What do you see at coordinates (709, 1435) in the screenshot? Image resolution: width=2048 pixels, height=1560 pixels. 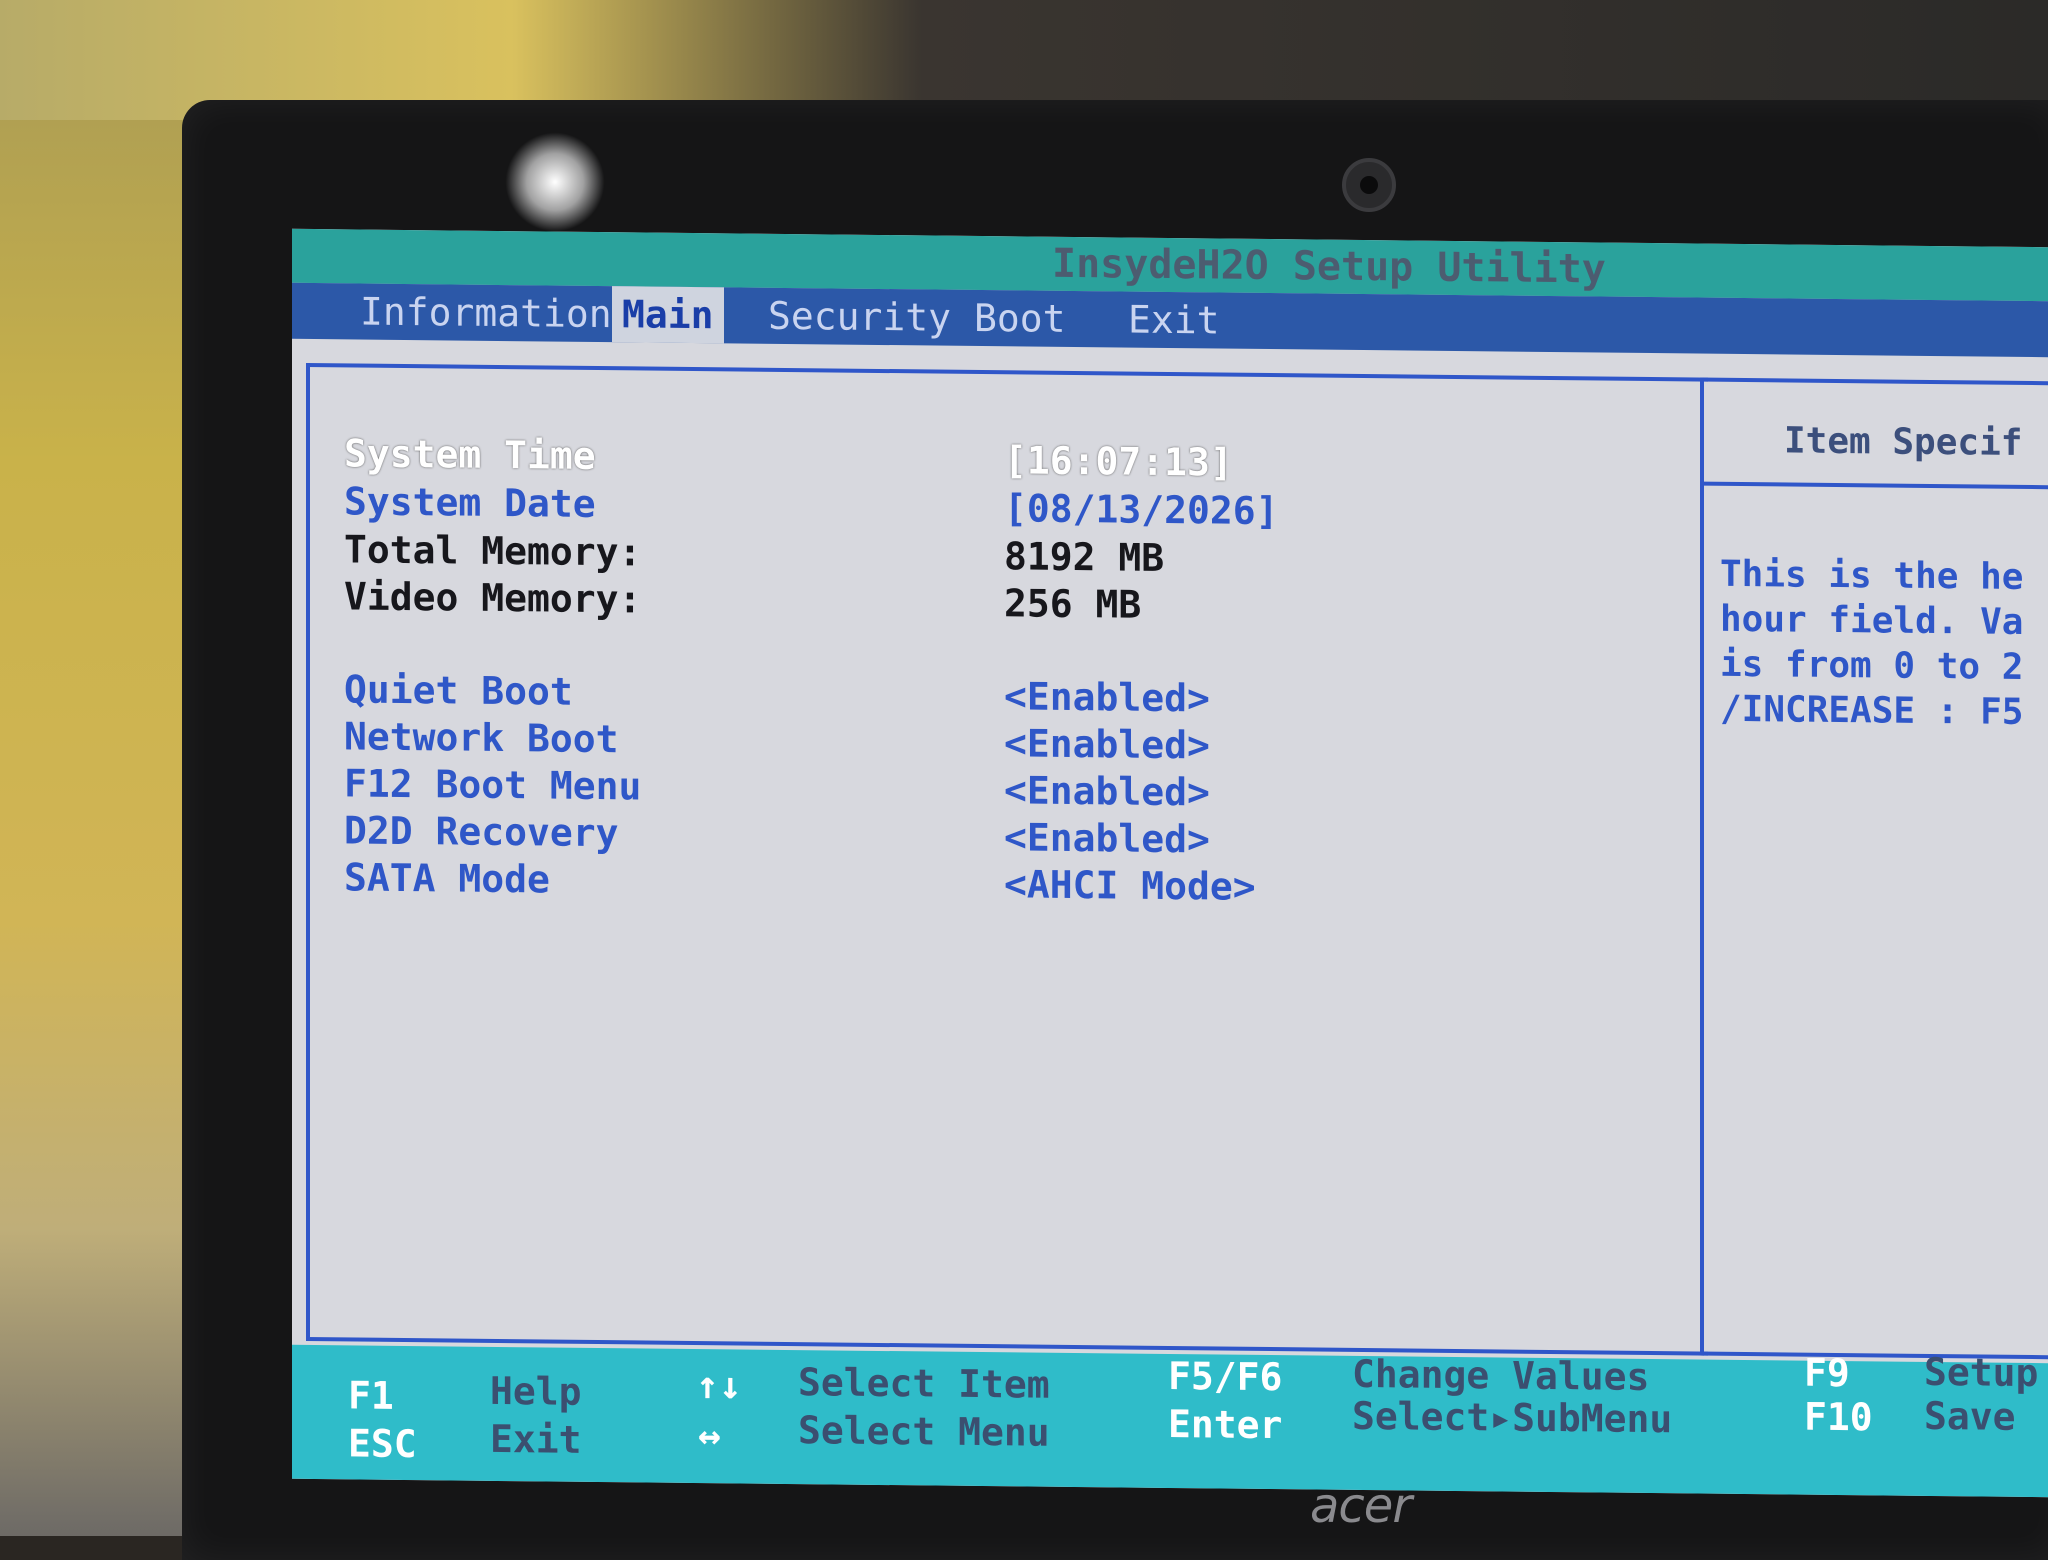 I see `left-right-arrow-icon: ↔` at bounding box center [709, 1435].